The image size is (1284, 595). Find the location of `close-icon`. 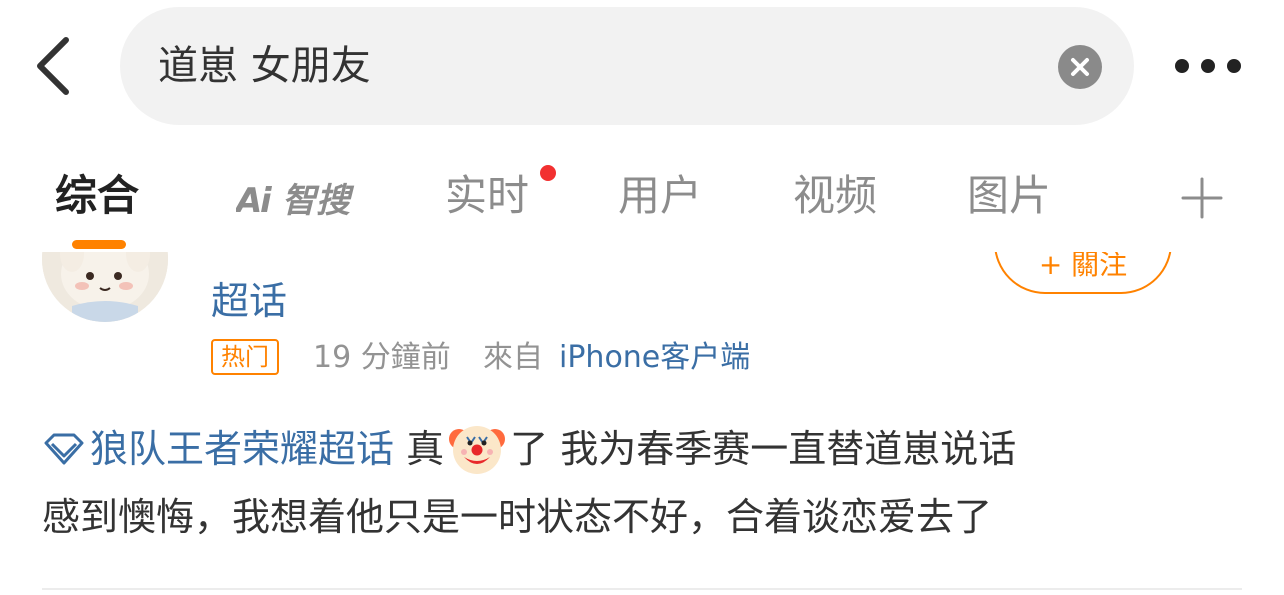

close-icon is located at coordinates (1080, 67).